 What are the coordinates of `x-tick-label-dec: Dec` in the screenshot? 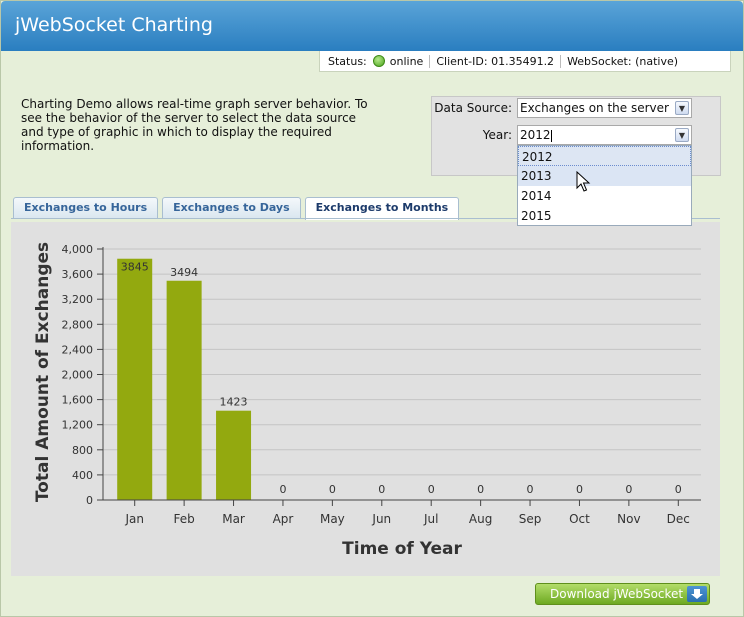 It's located at (678, 519).